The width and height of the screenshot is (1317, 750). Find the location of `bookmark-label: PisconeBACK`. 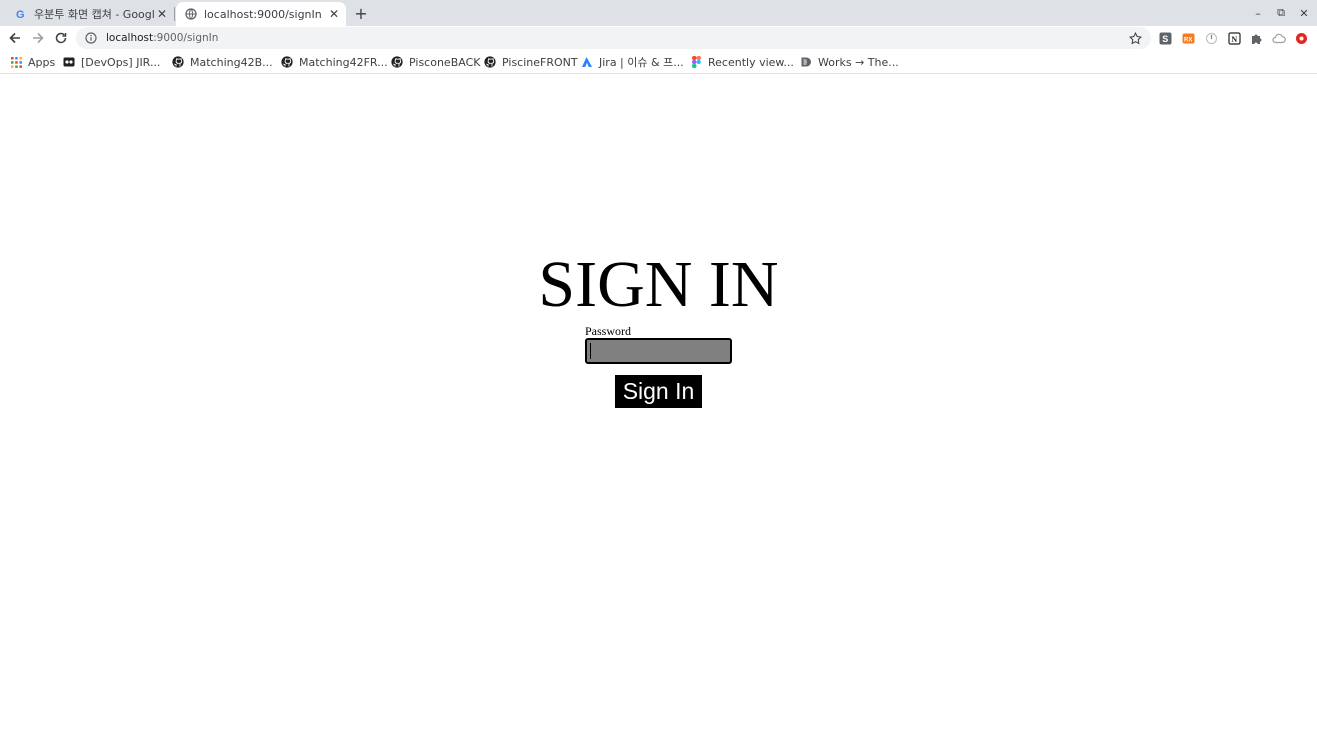

bookmark-label: PisconeBACK is located at coordinates (445, 62).